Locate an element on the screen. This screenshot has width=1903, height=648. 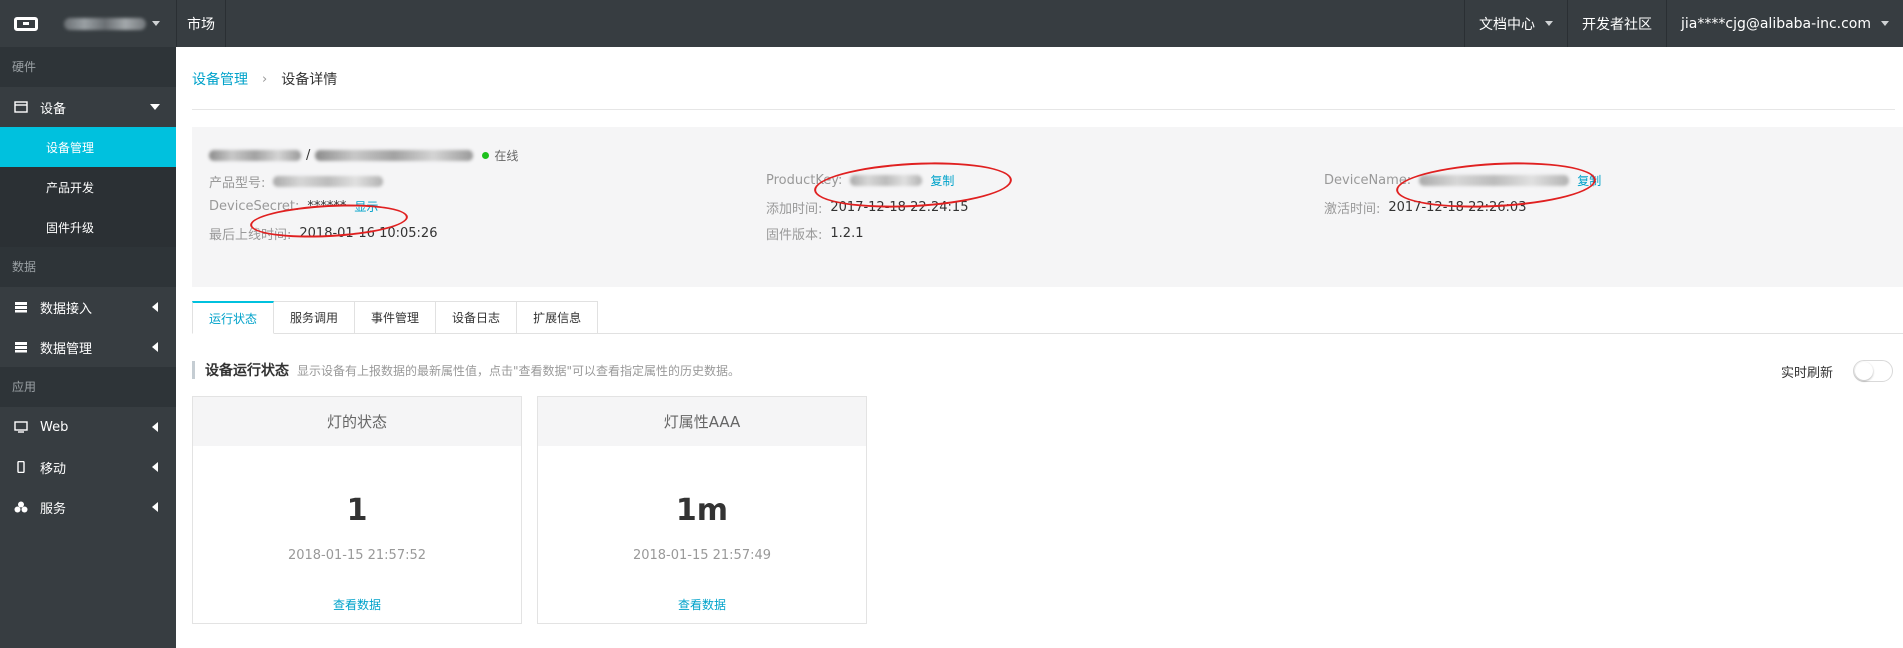
device-title: / 在线 is located at coordinates (363, 155).